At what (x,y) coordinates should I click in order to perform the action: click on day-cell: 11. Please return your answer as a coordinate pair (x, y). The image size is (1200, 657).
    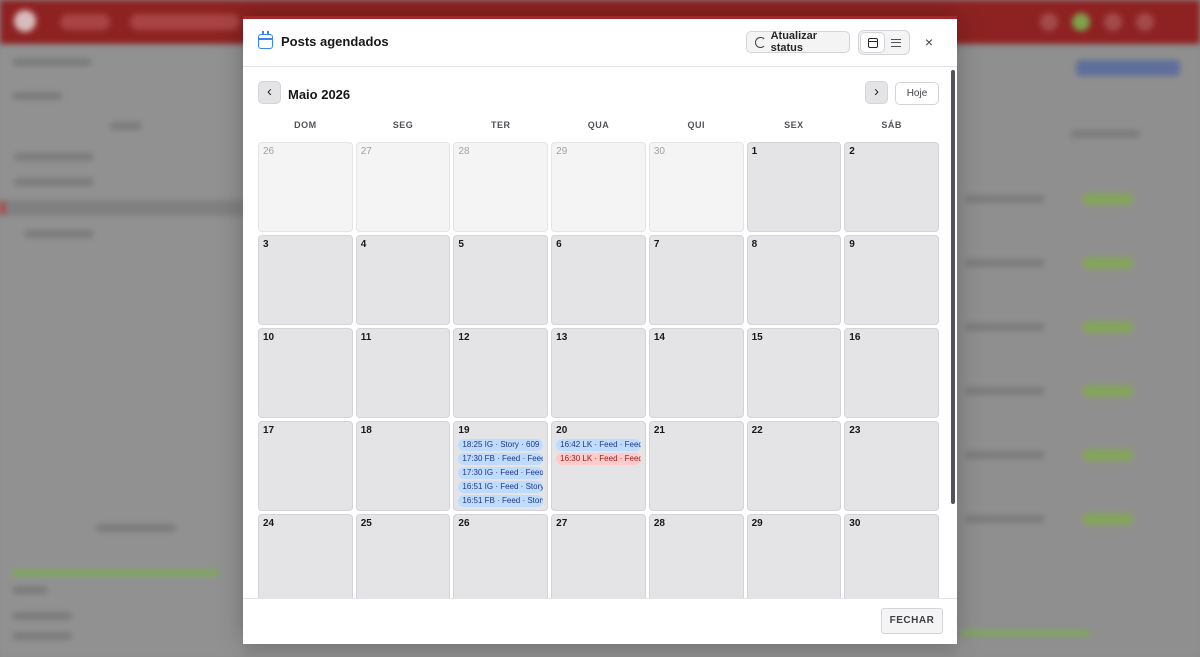
    Looking at the image, I should click on (403, 373).